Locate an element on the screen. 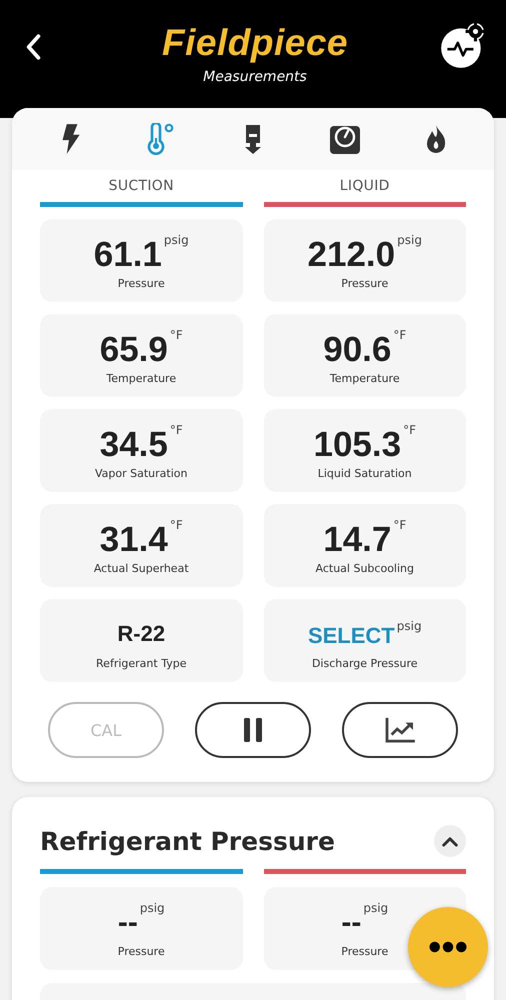  trend-chart-icon is located at coordinates (400, 730).